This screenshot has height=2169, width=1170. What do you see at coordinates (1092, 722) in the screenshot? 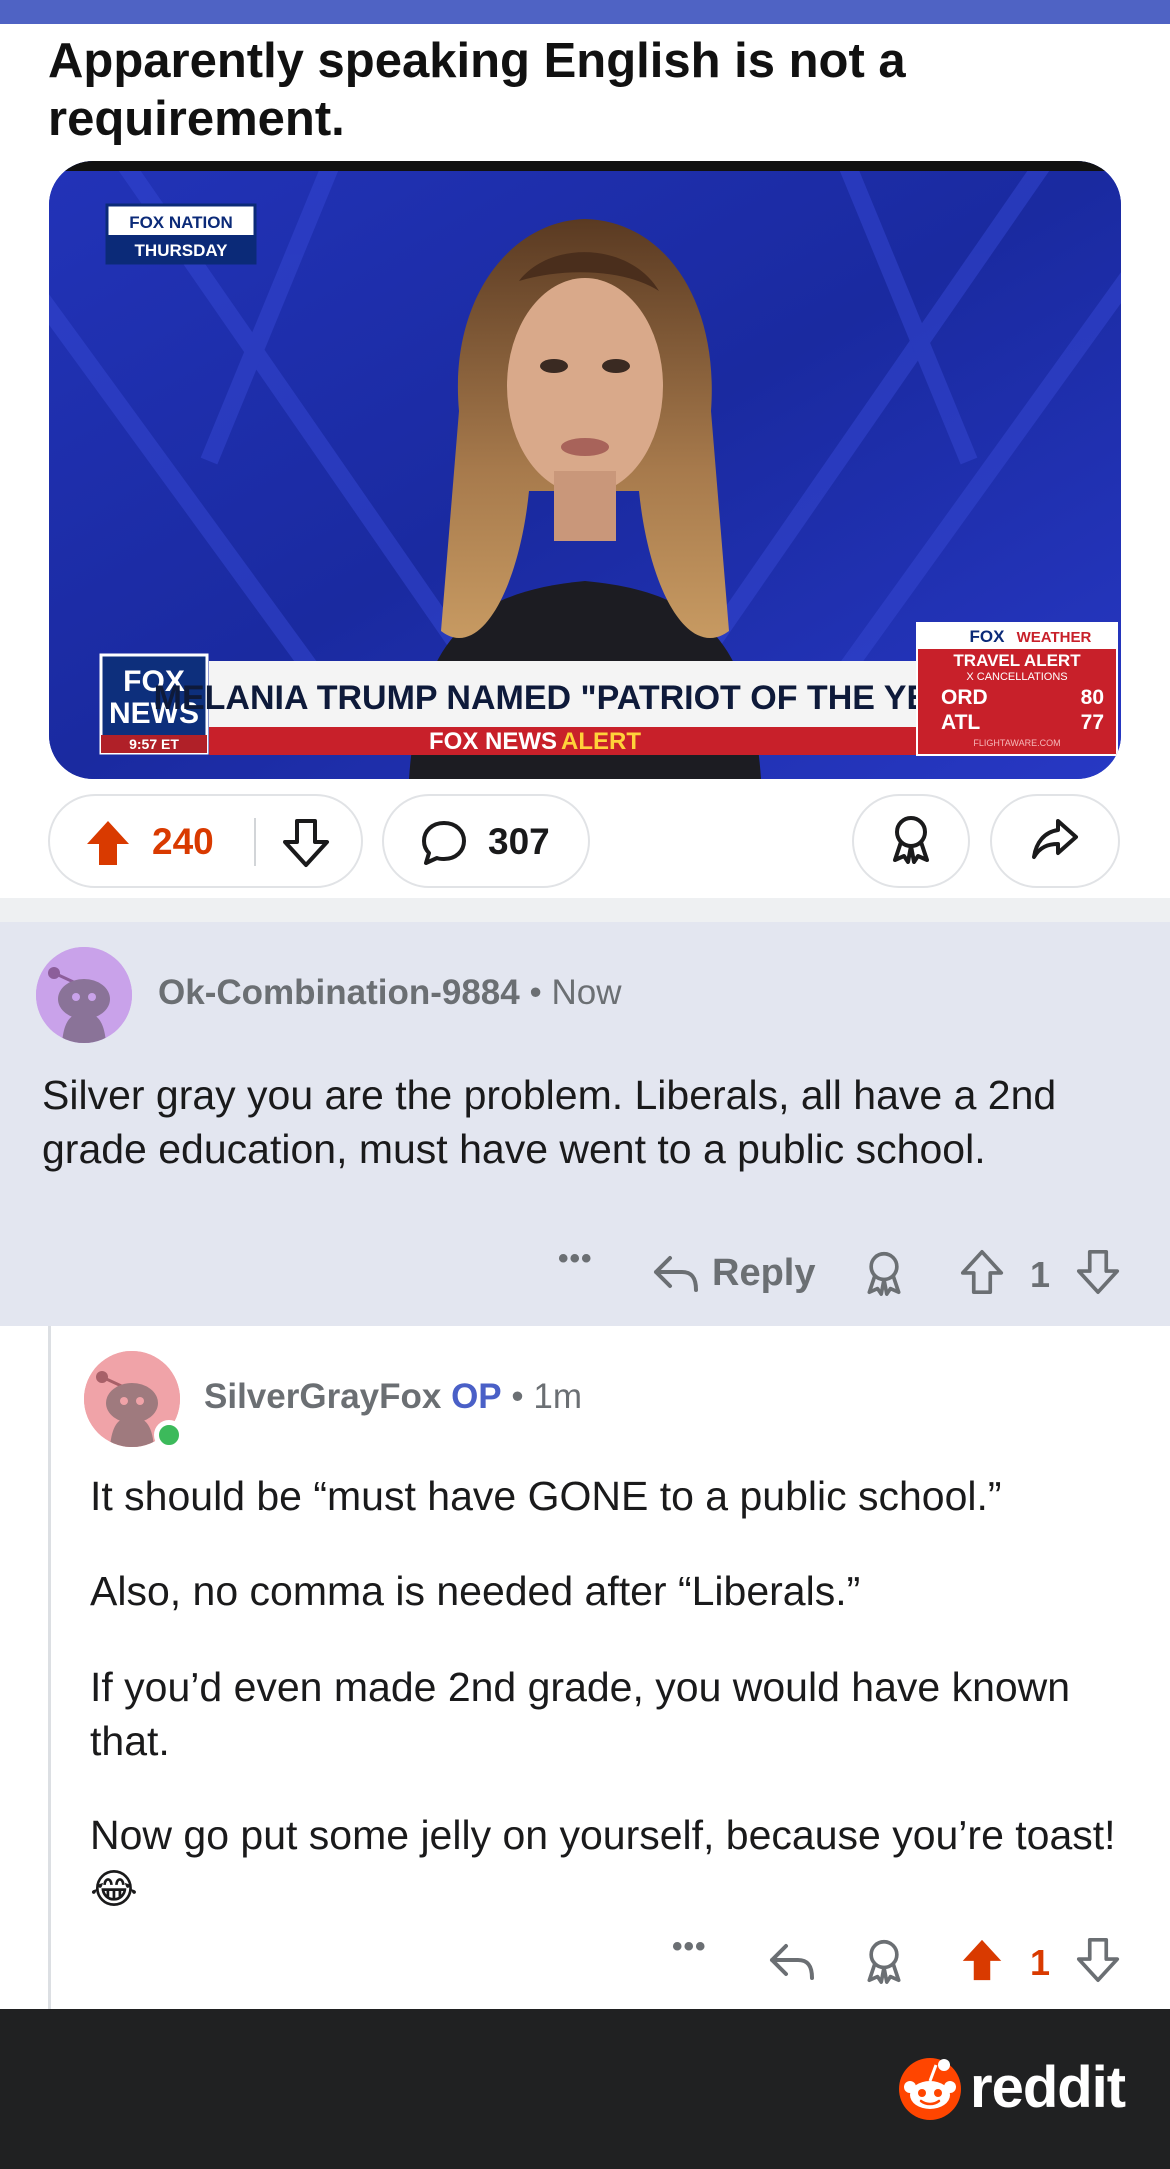
I see `weather-value-2: 77` at bounding box center [1092, 722].